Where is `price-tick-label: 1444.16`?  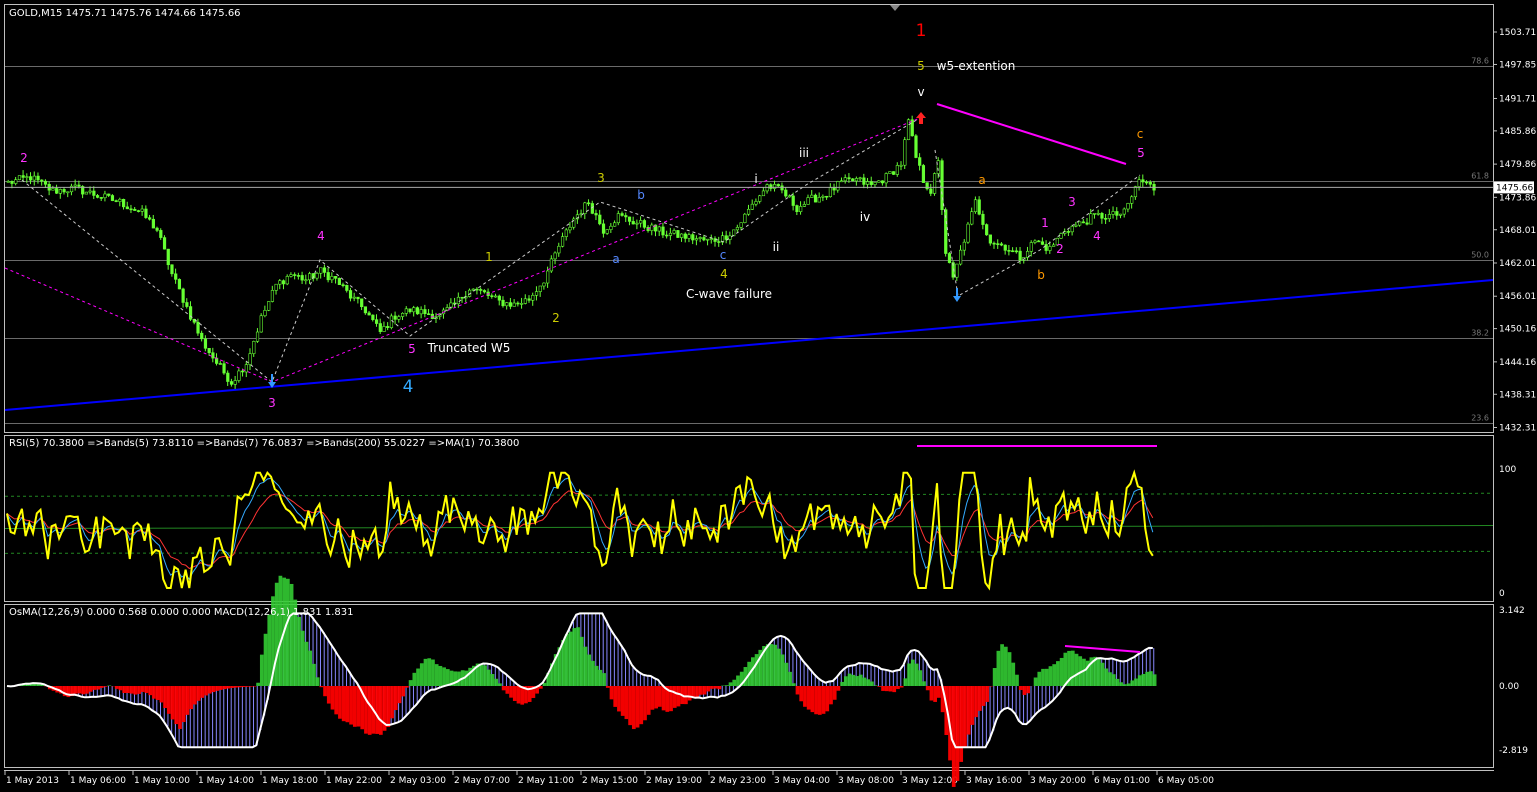 price-tick-label: 1444.16 is located at coordinates (1517, 363).